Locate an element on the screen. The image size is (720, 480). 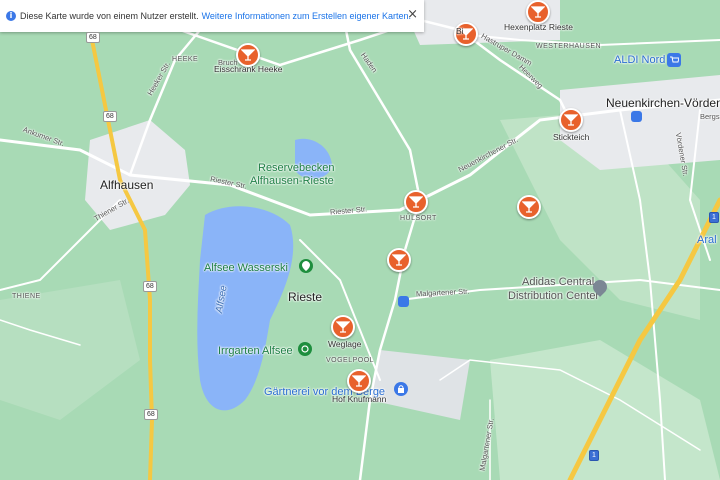
place-alfhausen: Alfhausen is located at coordinates (126, 185).